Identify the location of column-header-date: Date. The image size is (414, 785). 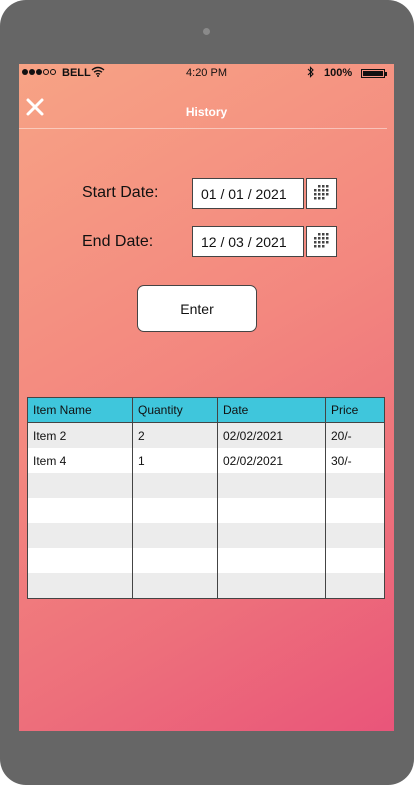
(271, 410).